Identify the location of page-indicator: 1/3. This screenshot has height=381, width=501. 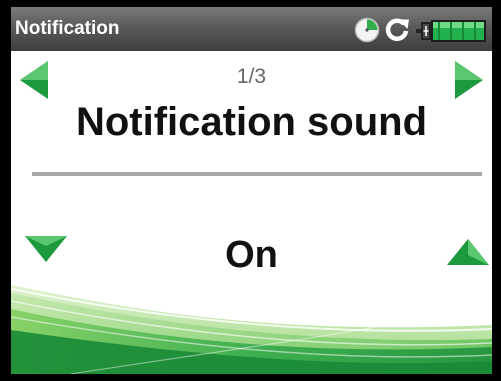
(251, 76).